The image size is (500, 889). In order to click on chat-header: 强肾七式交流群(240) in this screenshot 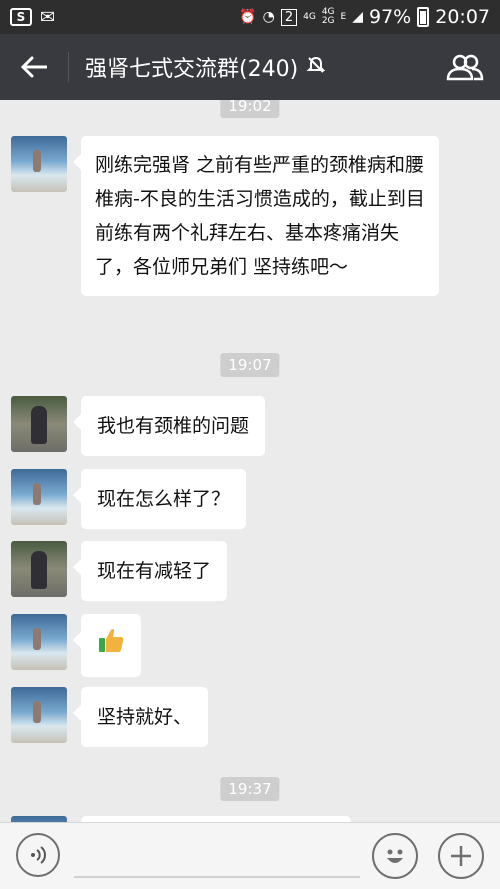, I will do `click(250, 67)`.